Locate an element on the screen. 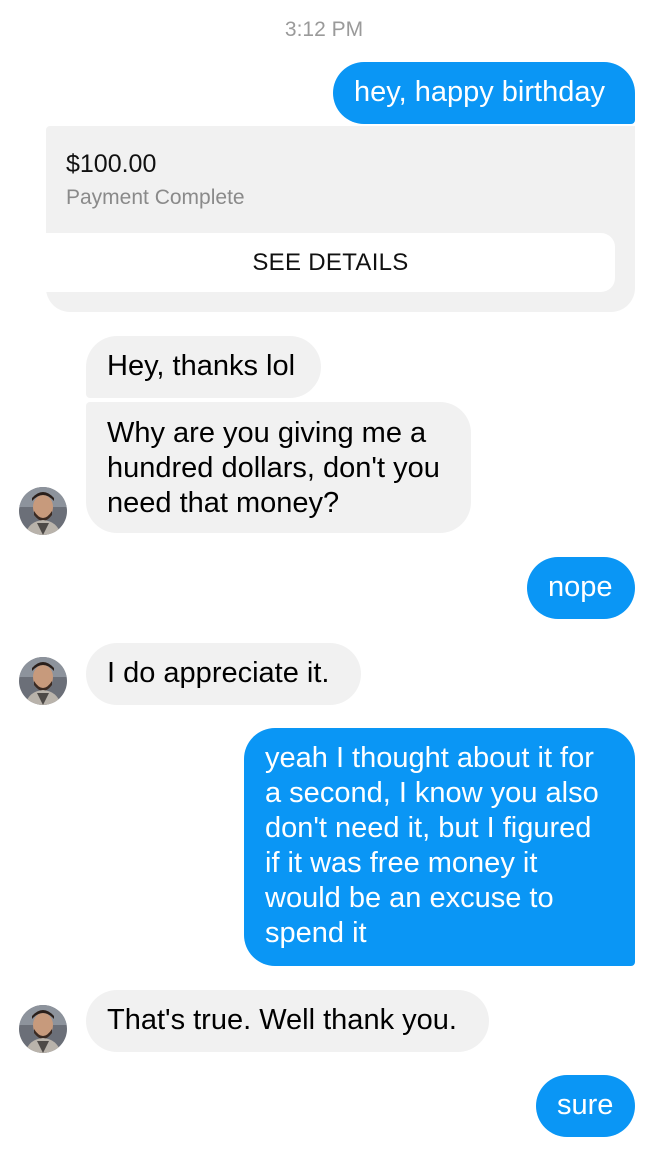 The width and height of the screenshot is (648, 1158). message-text: nope is located at coordinates (580, 587).